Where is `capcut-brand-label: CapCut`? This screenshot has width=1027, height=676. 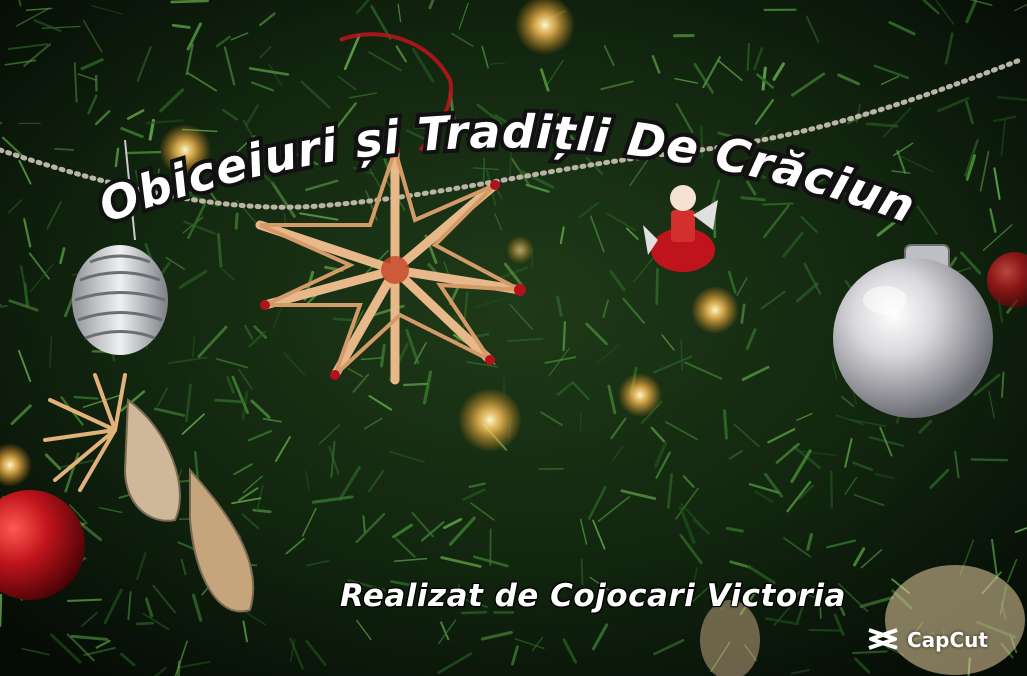 capcut-brand-label: CapCut is located at coordinates (947, 640).